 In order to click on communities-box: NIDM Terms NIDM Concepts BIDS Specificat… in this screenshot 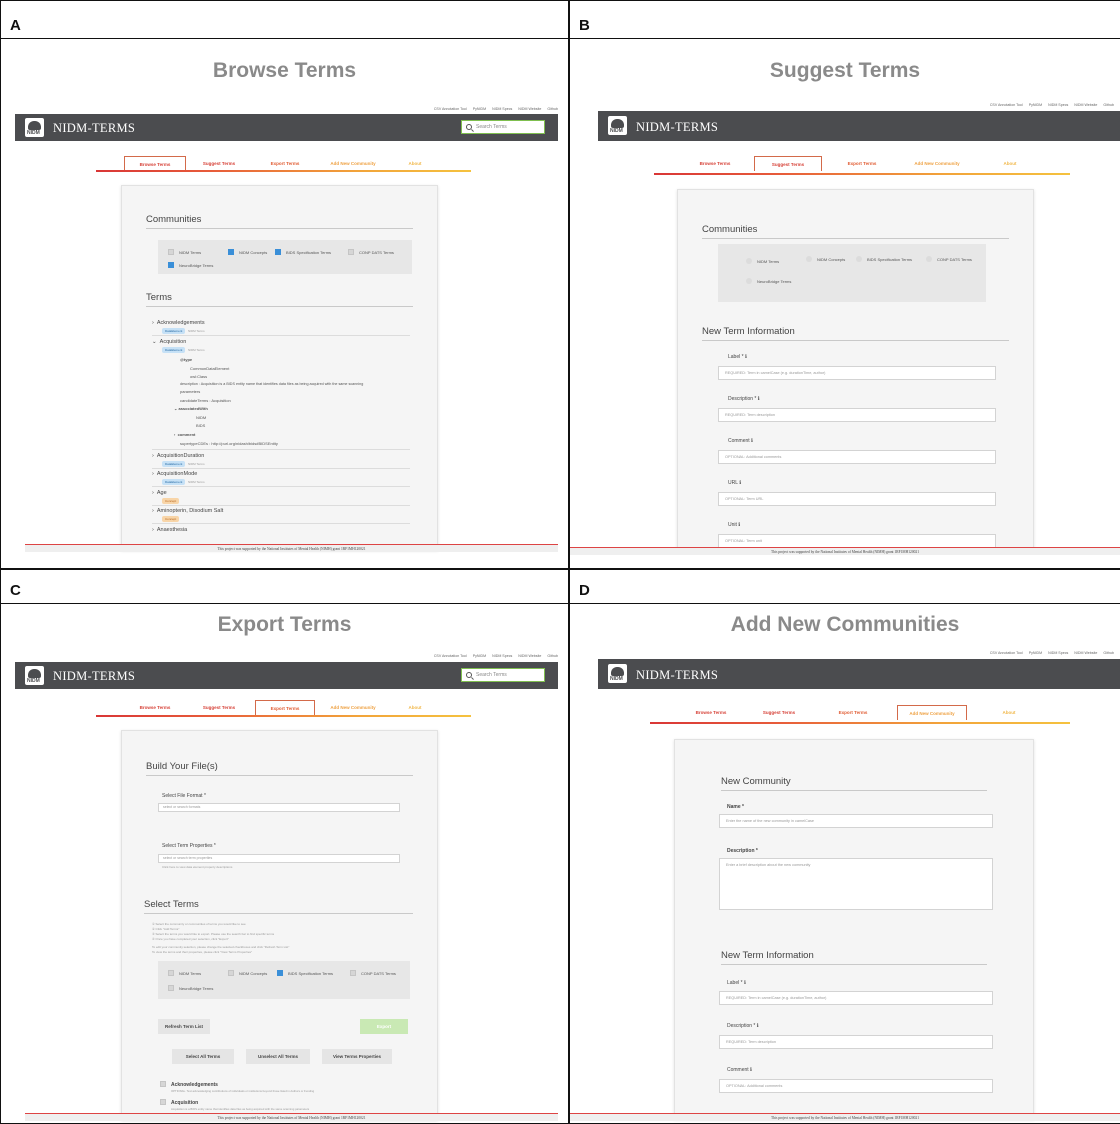, I will do `click(852, 273)`.